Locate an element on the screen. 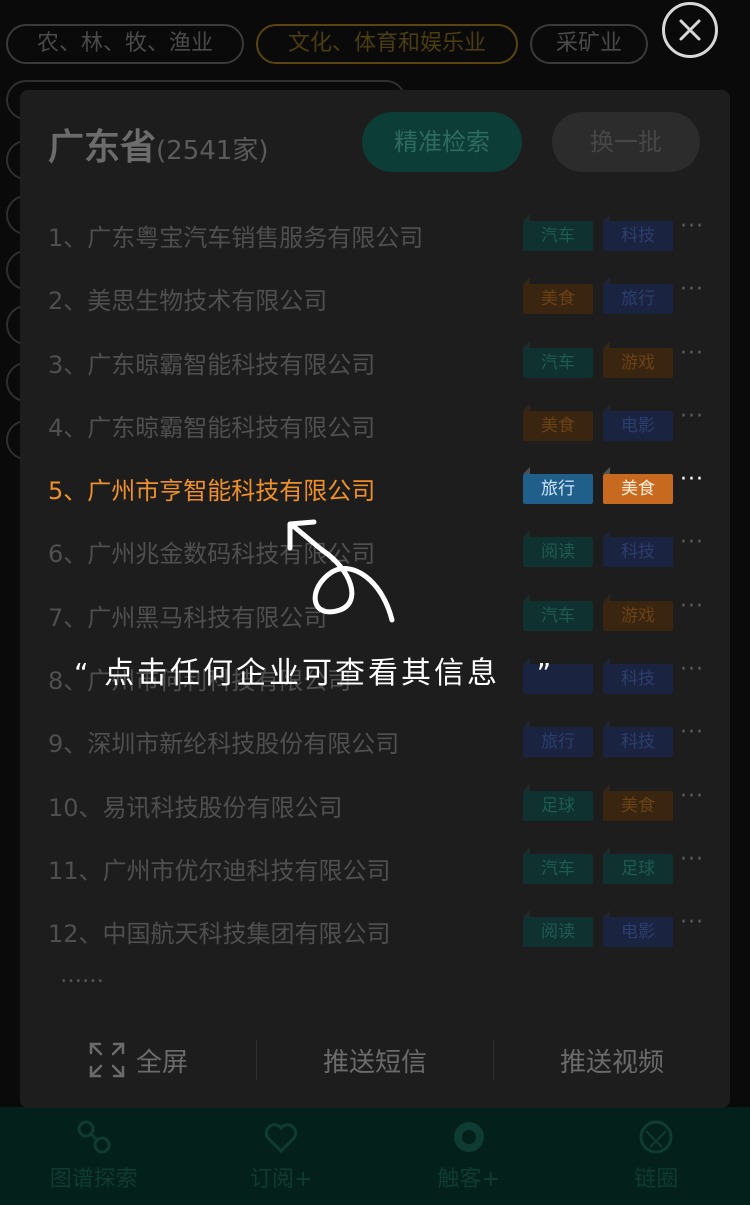  company-row: 4、广东晾霸智能科技有限公司 美食 电影 ··· is located at coordinates (375, 425).